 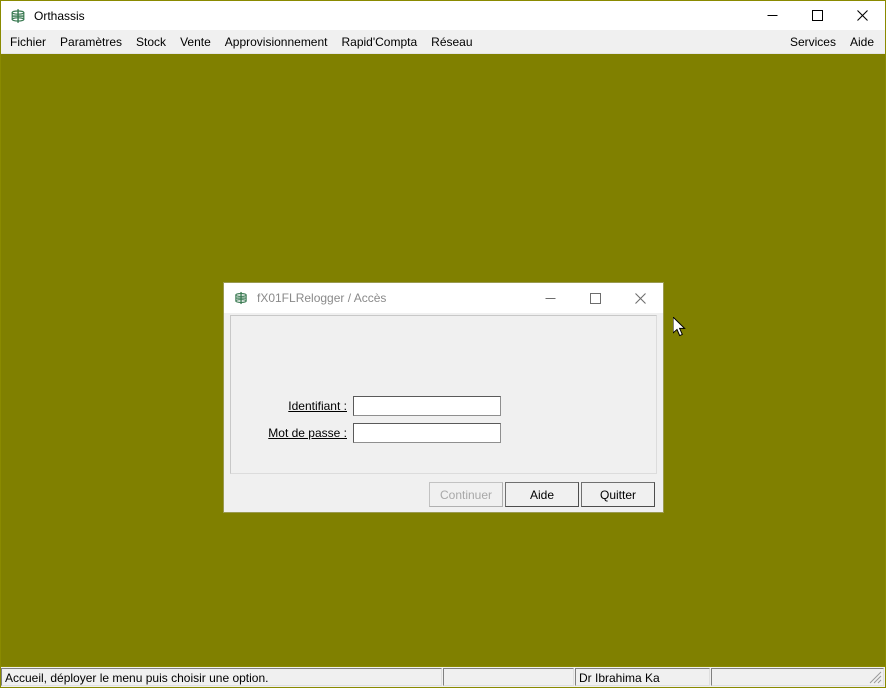 What do you see at coordinates (451, 42) in the screenshot?
I see `menu-item-reseau: Réseau` at bounding box center [451, 42].